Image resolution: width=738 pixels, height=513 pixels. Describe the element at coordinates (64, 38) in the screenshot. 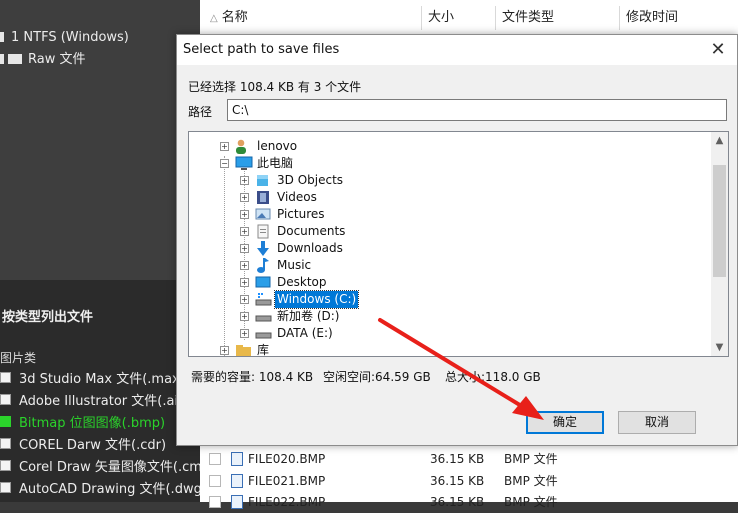

I see `tree-item-ntfs: 1 NTFS (Windows)` at that location.